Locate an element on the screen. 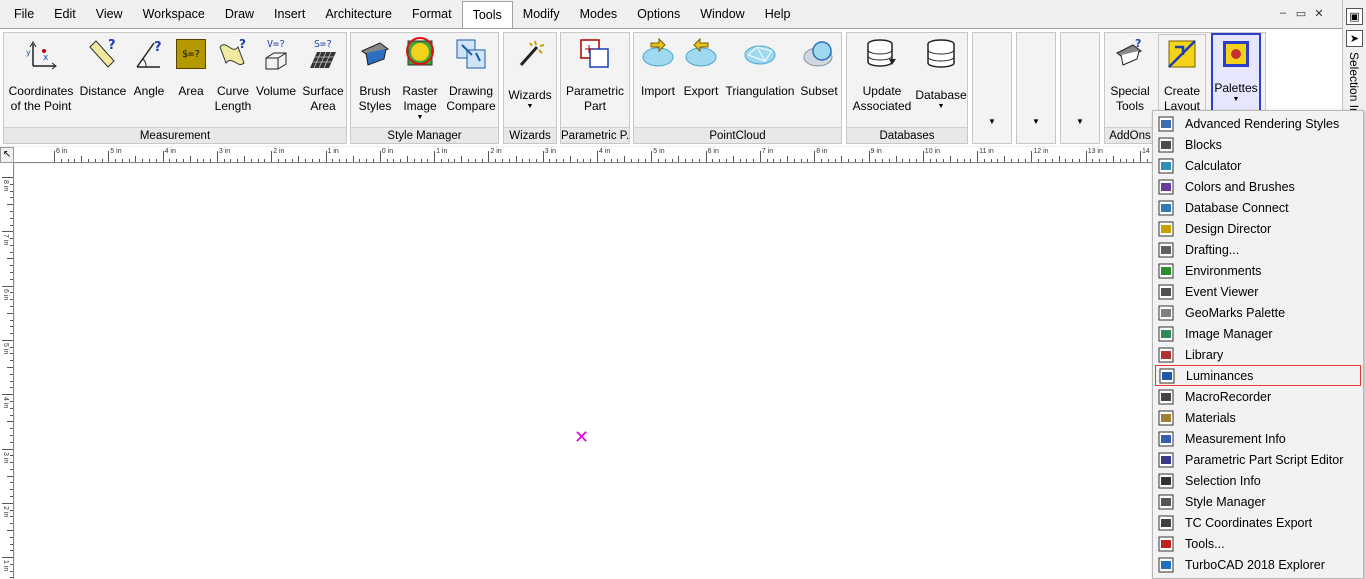 This screenshot has width=1366, height=579. menu-item-label: Measurement Info is located at coordinates (1235, 438).